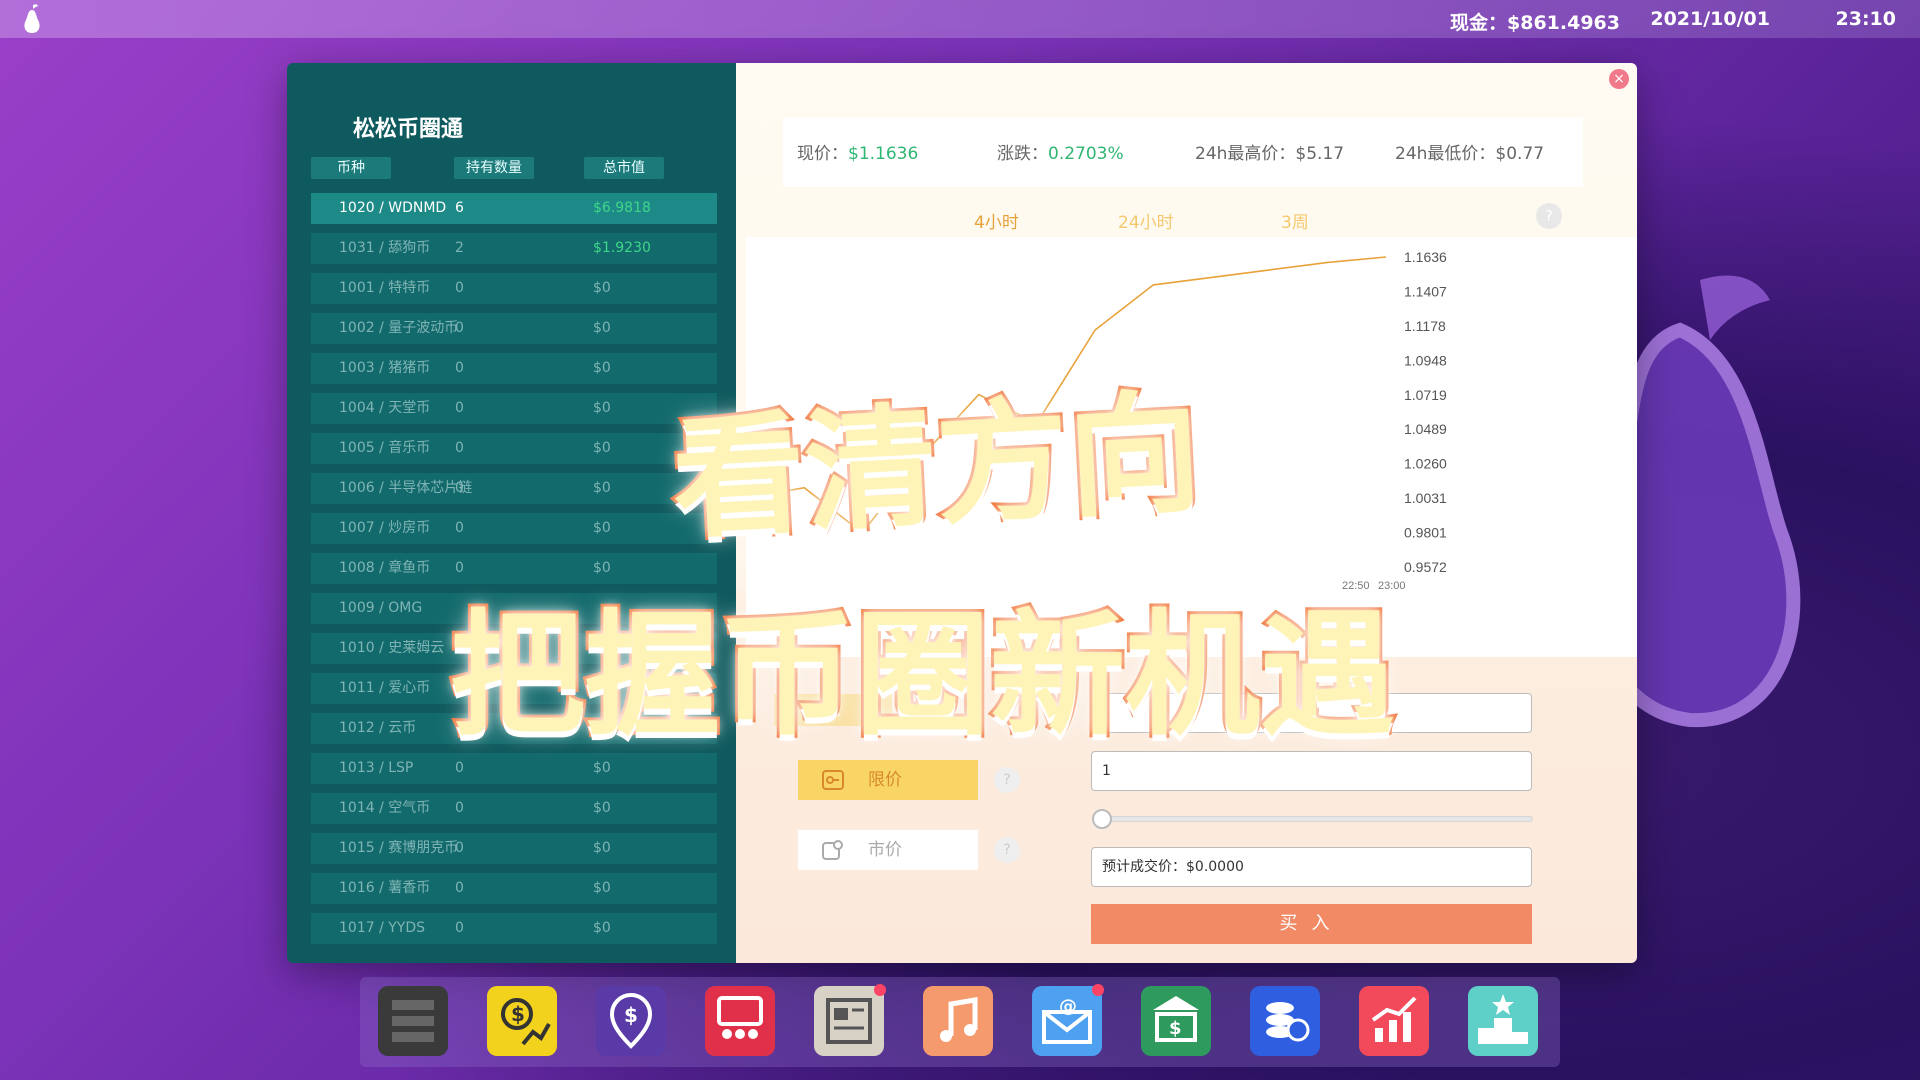 The height and width of the screenshot is (1080, 1920). Describe the element at coordinates (494, 168) in the screenshot. I see `column-header-quantity: 持有数量` at that location.